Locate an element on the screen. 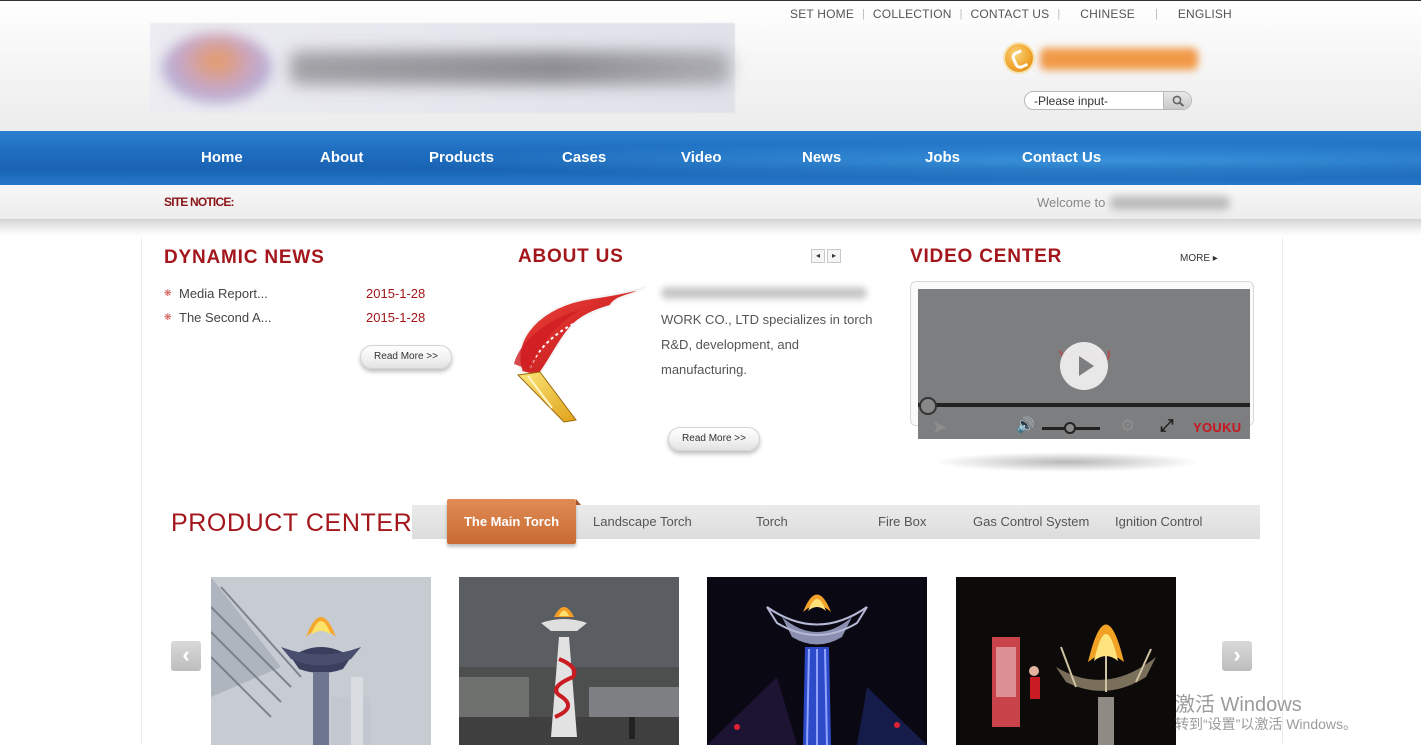  windows-activation-watermark: 激活 Windows is located at coordinates (1238, 705).